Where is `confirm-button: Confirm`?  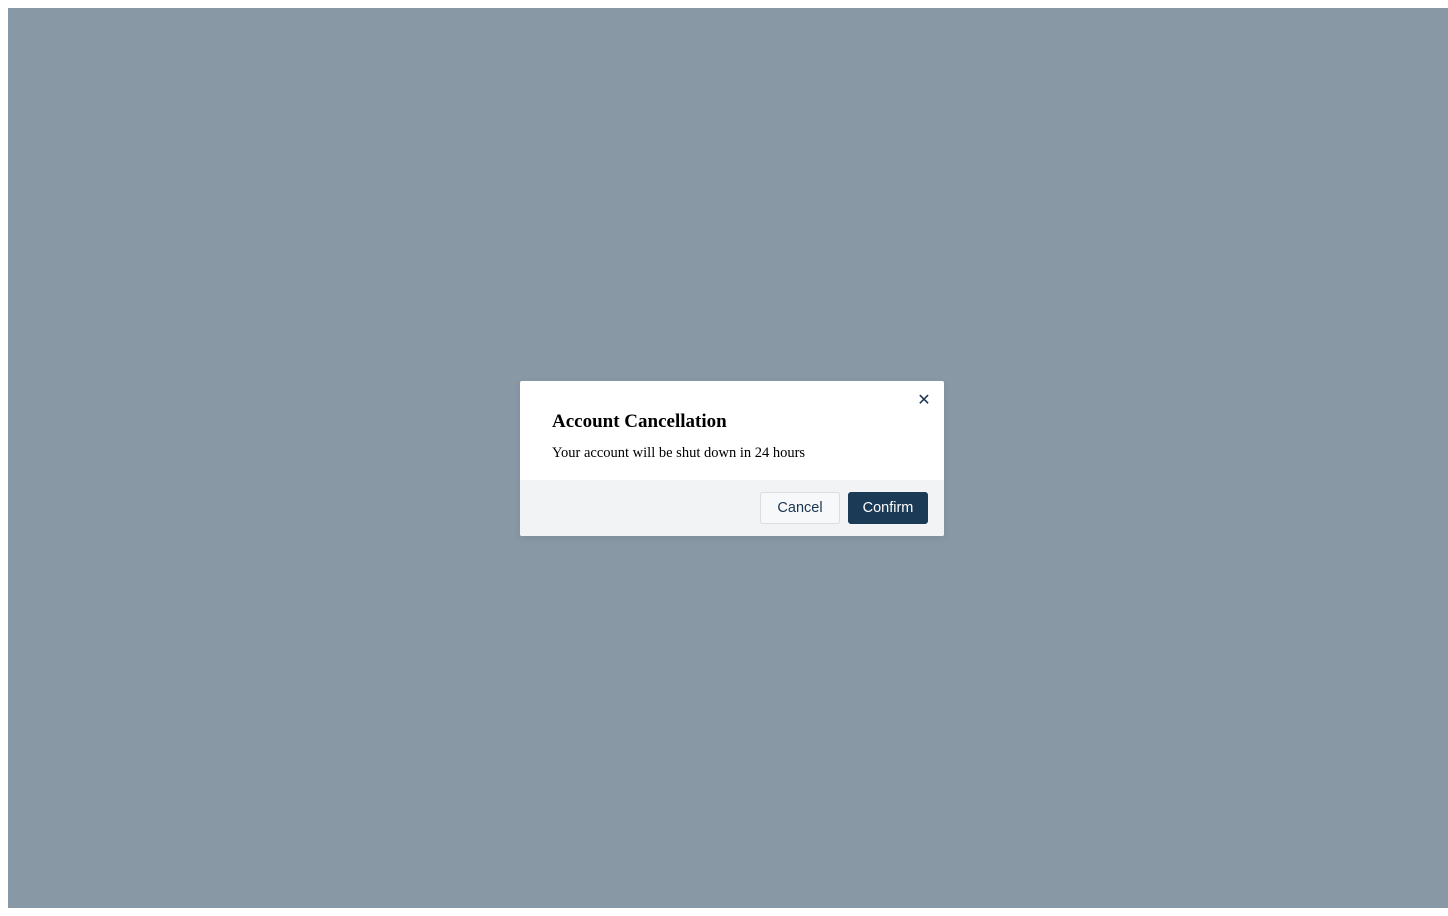 confirm-button: Confirm is located at coordinates (888, 508).